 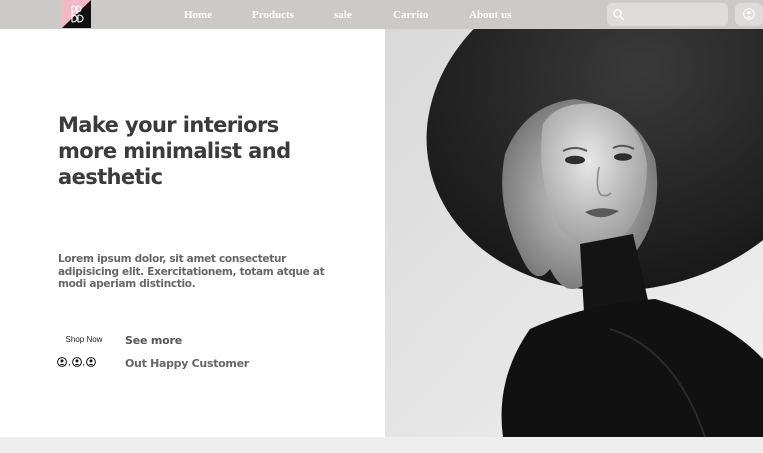 What do you see at coordinates (381, 445) in the screenshot?
I see `page-footer-strip` at bounding box center [381, 445].